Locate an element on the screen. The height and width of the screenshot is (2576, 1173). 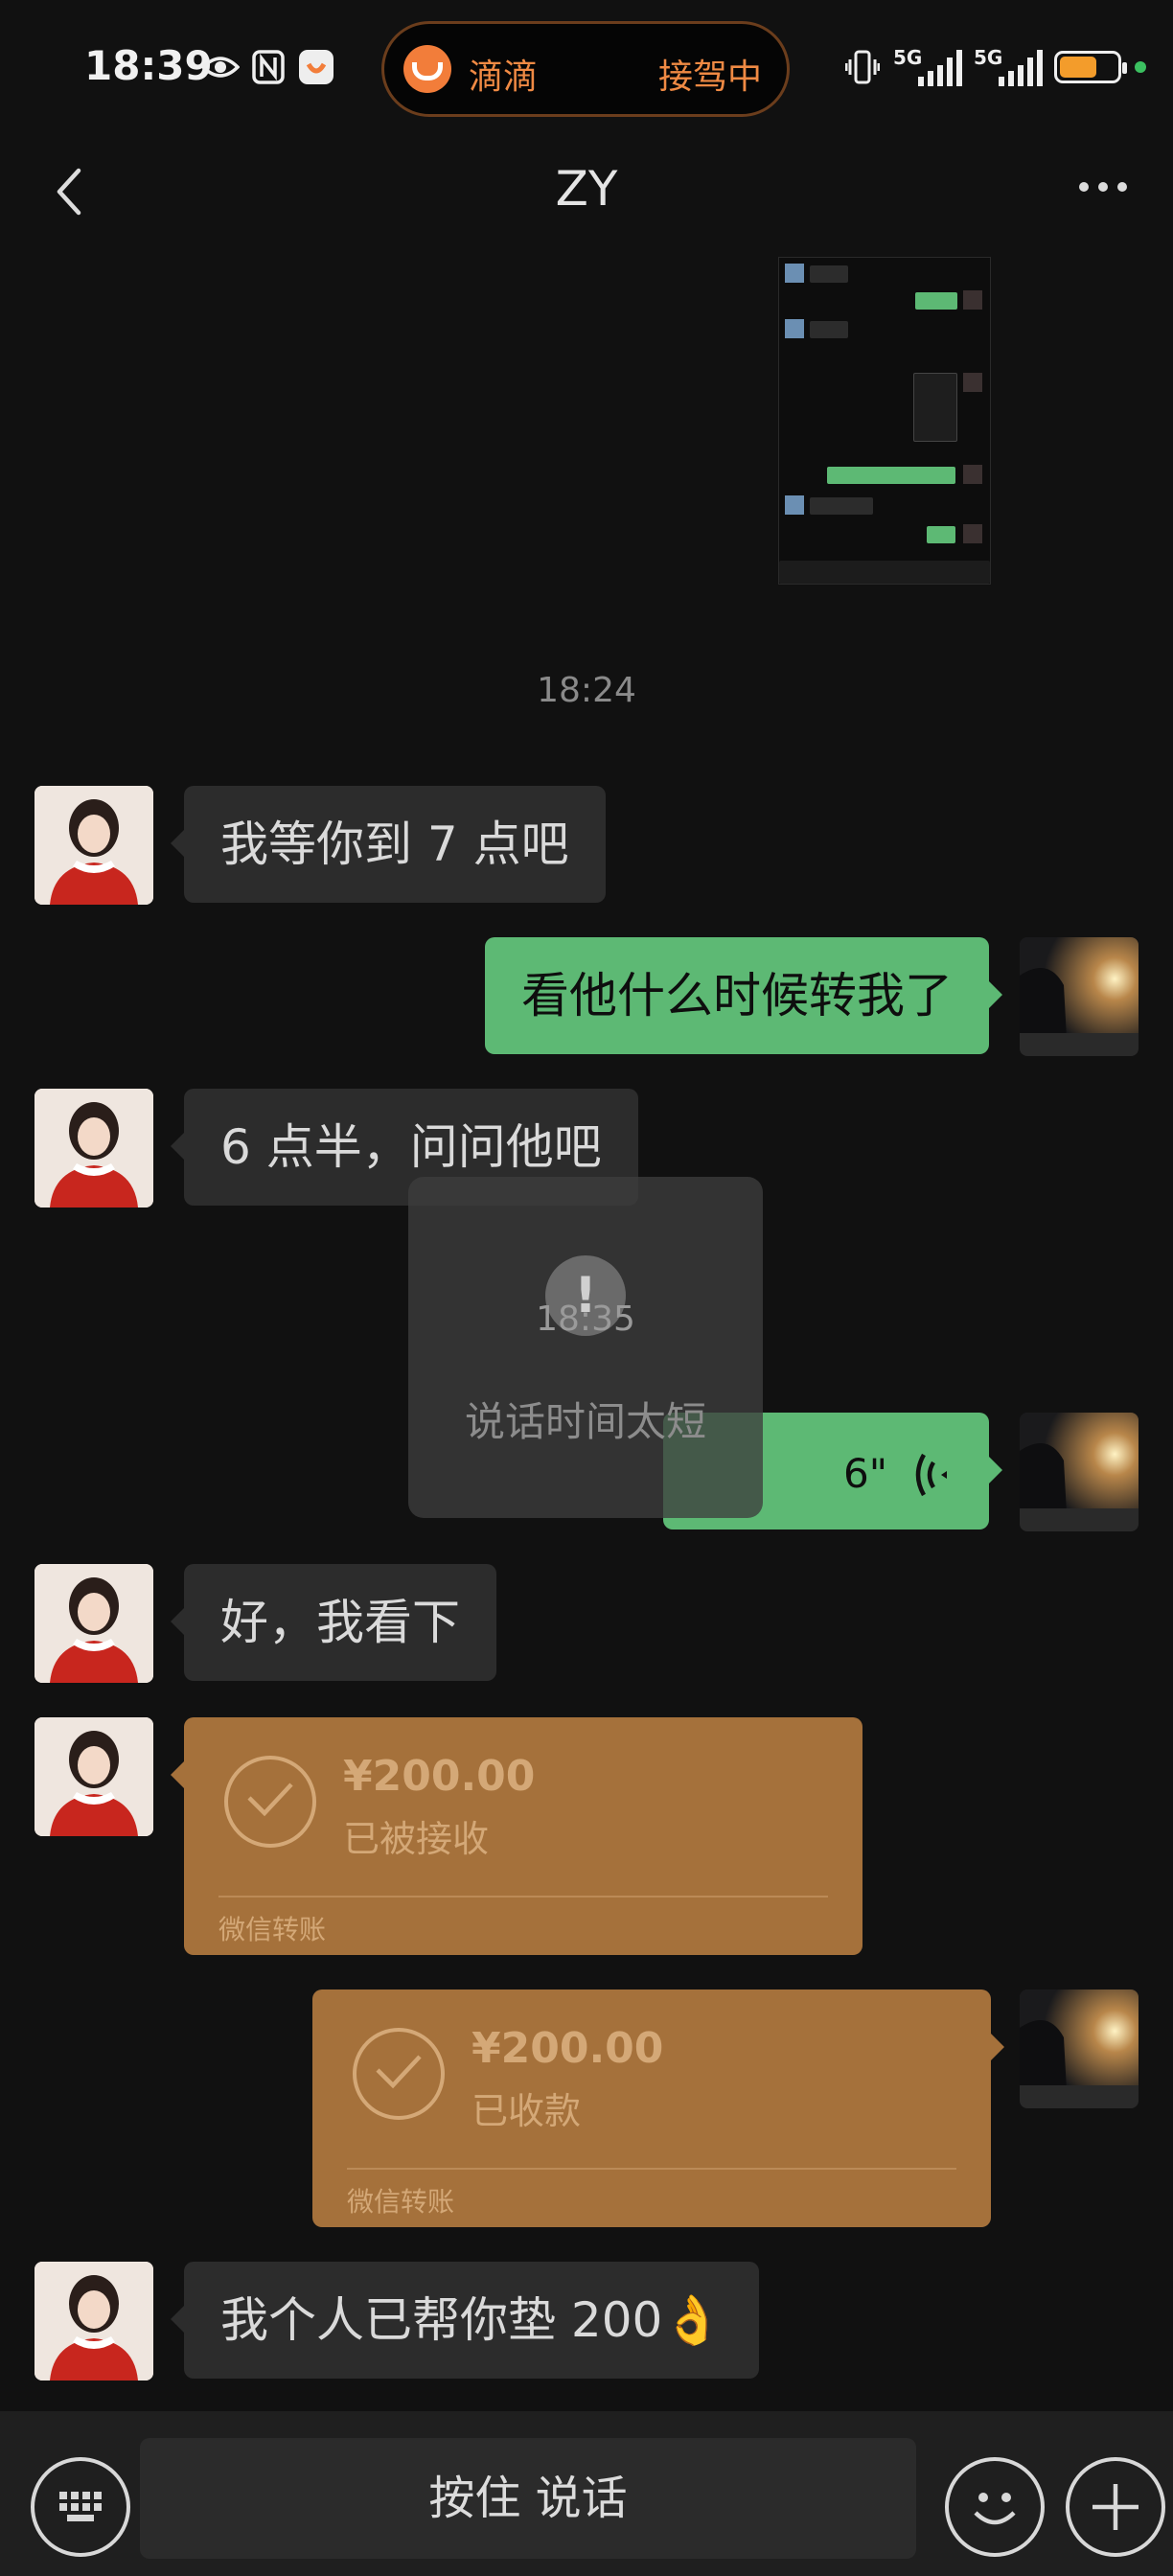
eye-icon is located at coordinates (220, 67).